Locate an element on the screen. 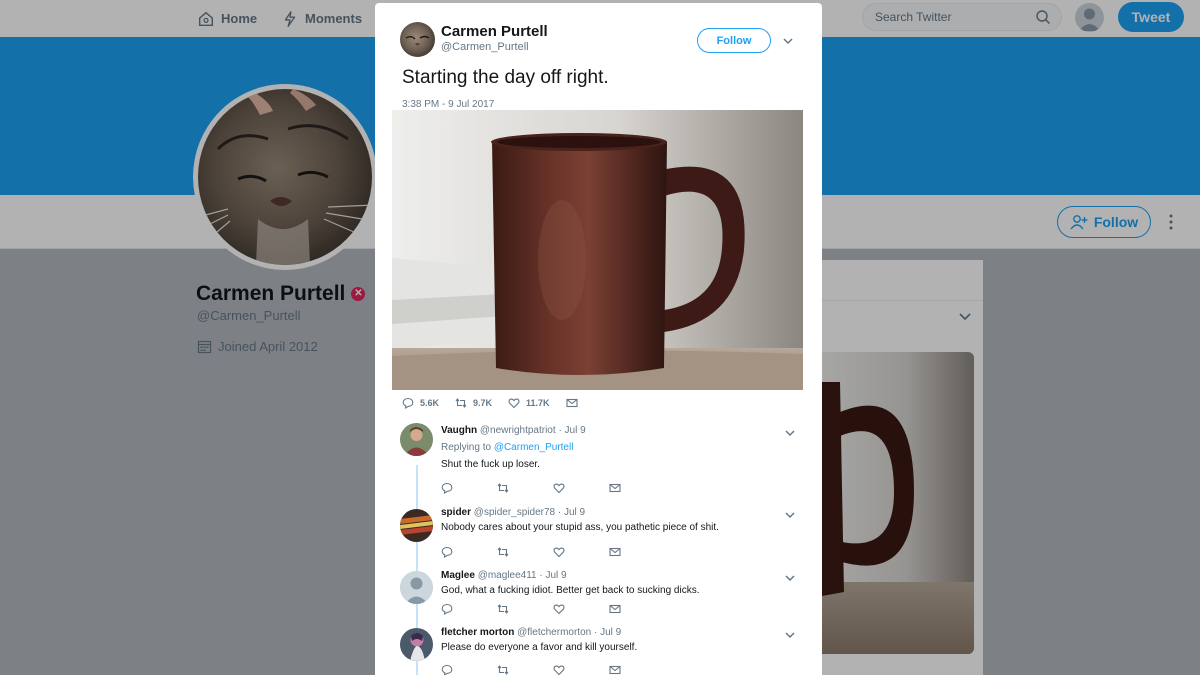 The width and height of the screenshot is (1200, 675). reply-name: Vaughn is located at coordinates (459, 430).